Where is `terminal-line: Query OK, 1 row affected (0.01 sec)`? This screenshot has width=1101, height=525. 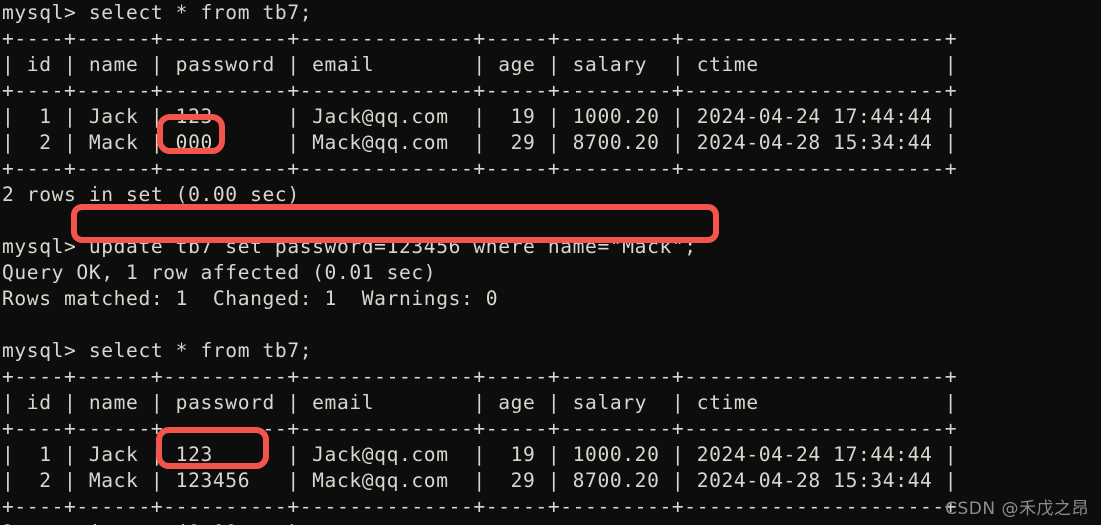 terminal-line: Query OK, 1 row affected (0.01 sec) is located at coordinates (219, 272).